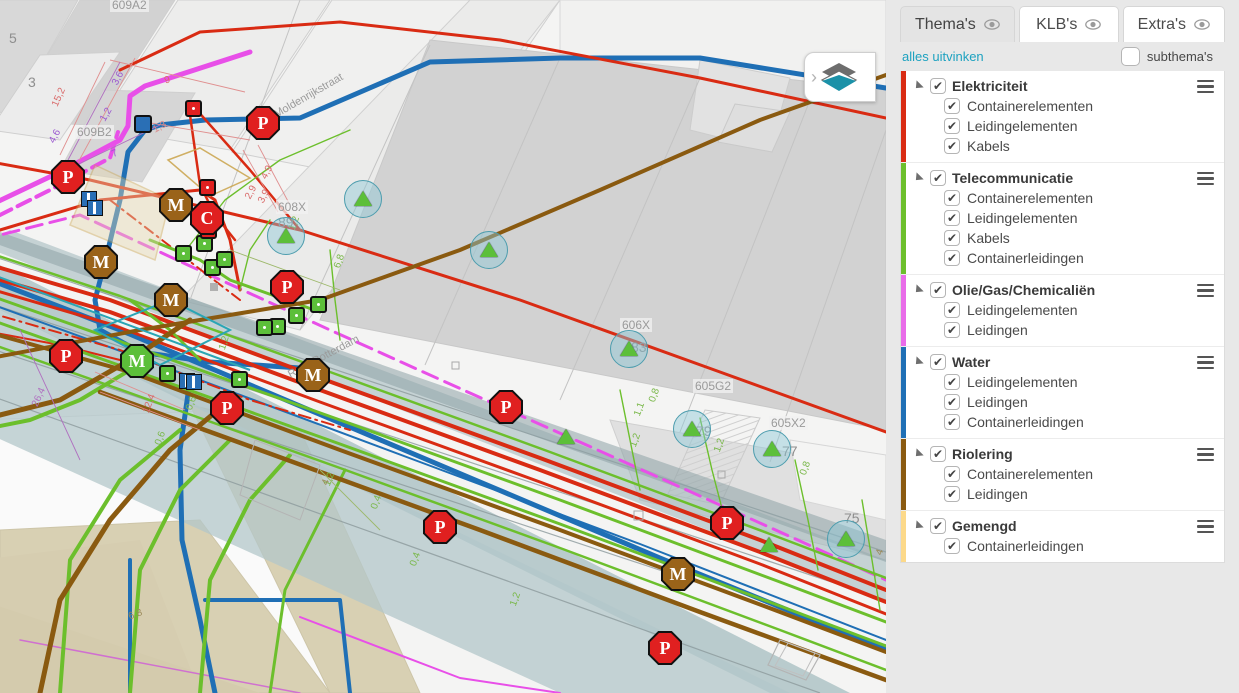 The image size is (1239, 693). I want to click on subitem-label: Containerelementen, so click(1030, 106).